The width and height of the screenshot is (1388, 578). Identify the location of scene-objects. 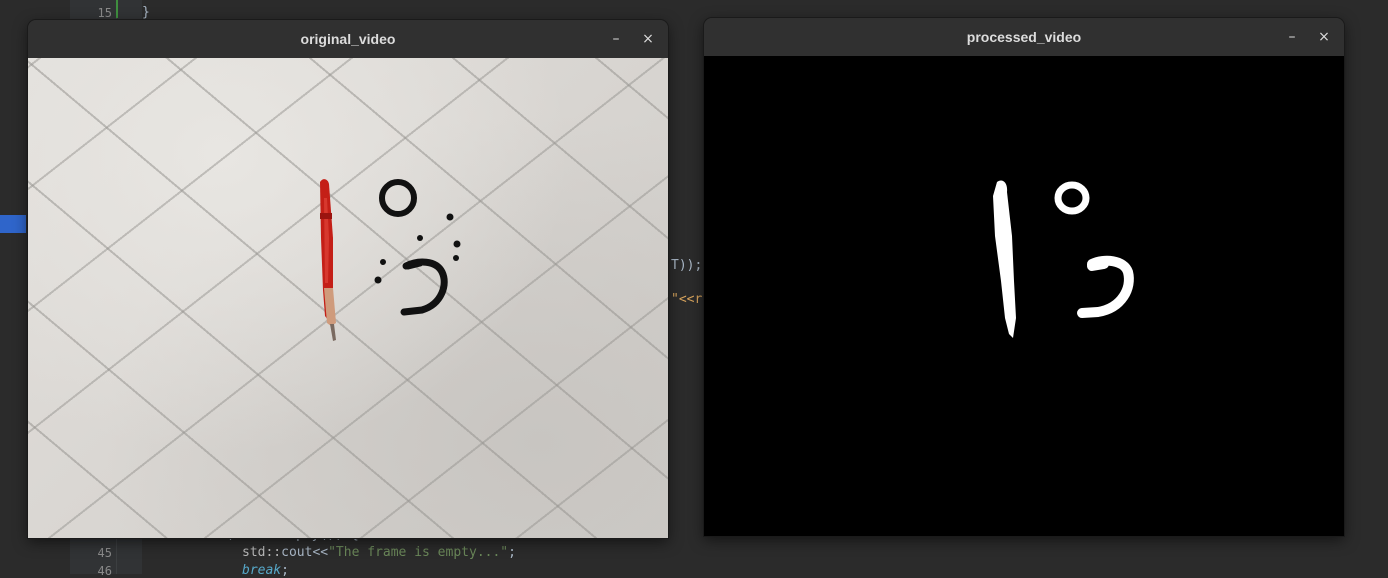
(390, 260).